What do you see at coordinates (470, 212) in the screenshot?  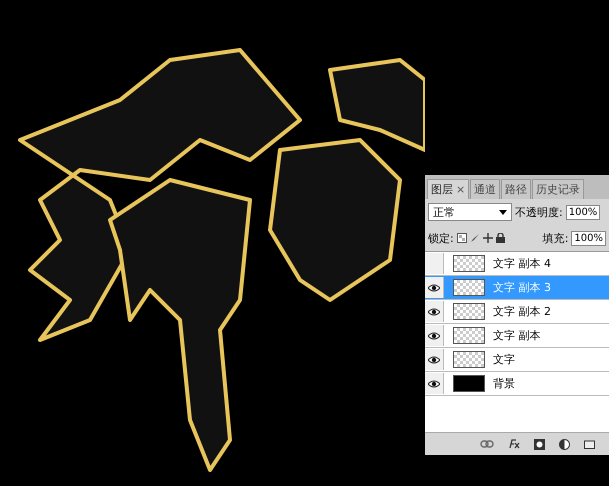 I see `blend-mode-dropdown: 正常` at bounding box center [470, 212].